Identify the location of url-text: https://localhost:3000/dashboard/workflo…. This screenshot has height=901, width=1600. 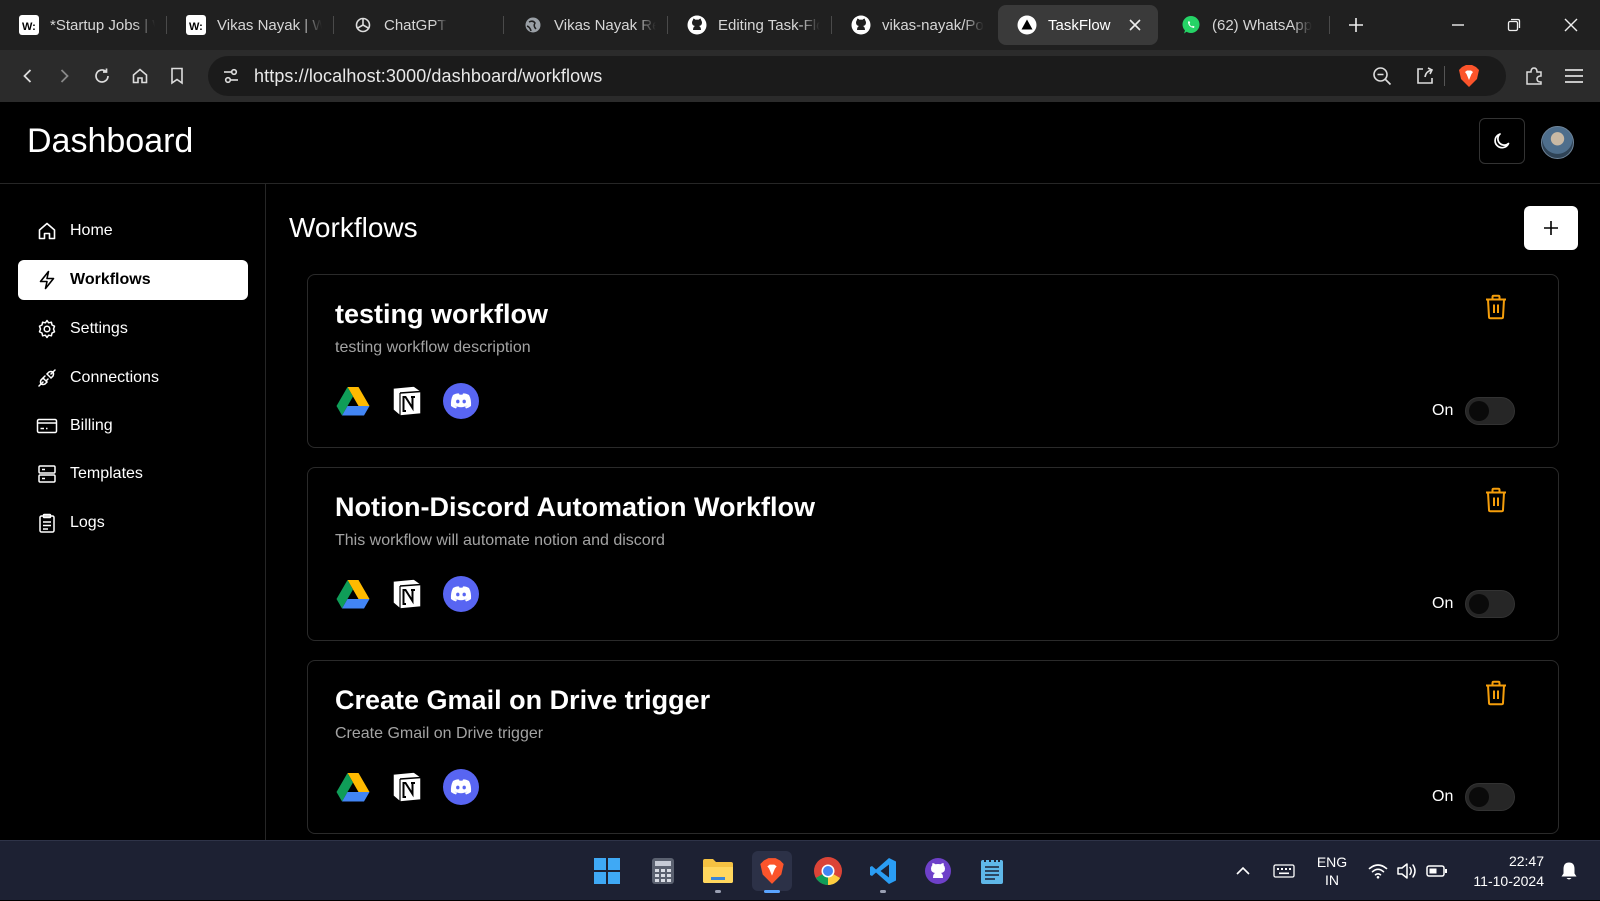
(428, 76).